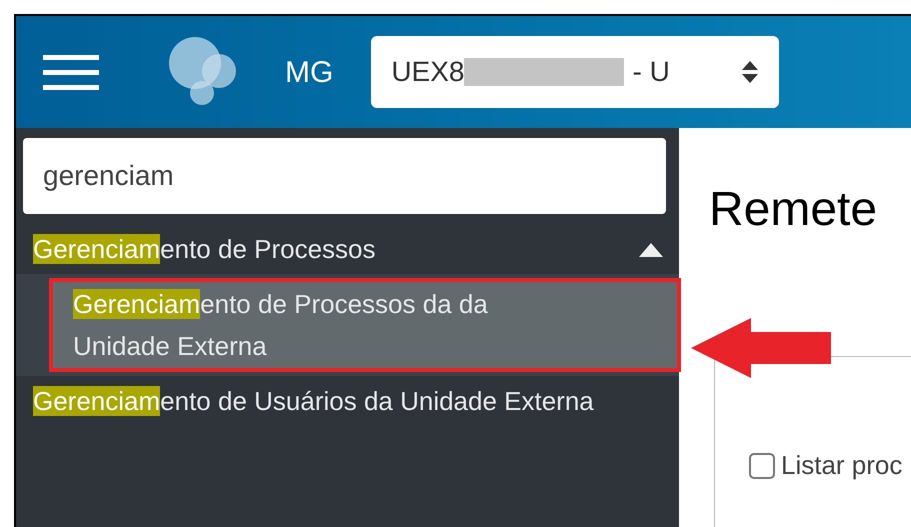 The width and height of the screenshot is (911, 527). What do you see at coordinates (347, 249) in the screenshot?
I see `menu-item: Gerenciamento de Processos` at bounding box center [347, 249].